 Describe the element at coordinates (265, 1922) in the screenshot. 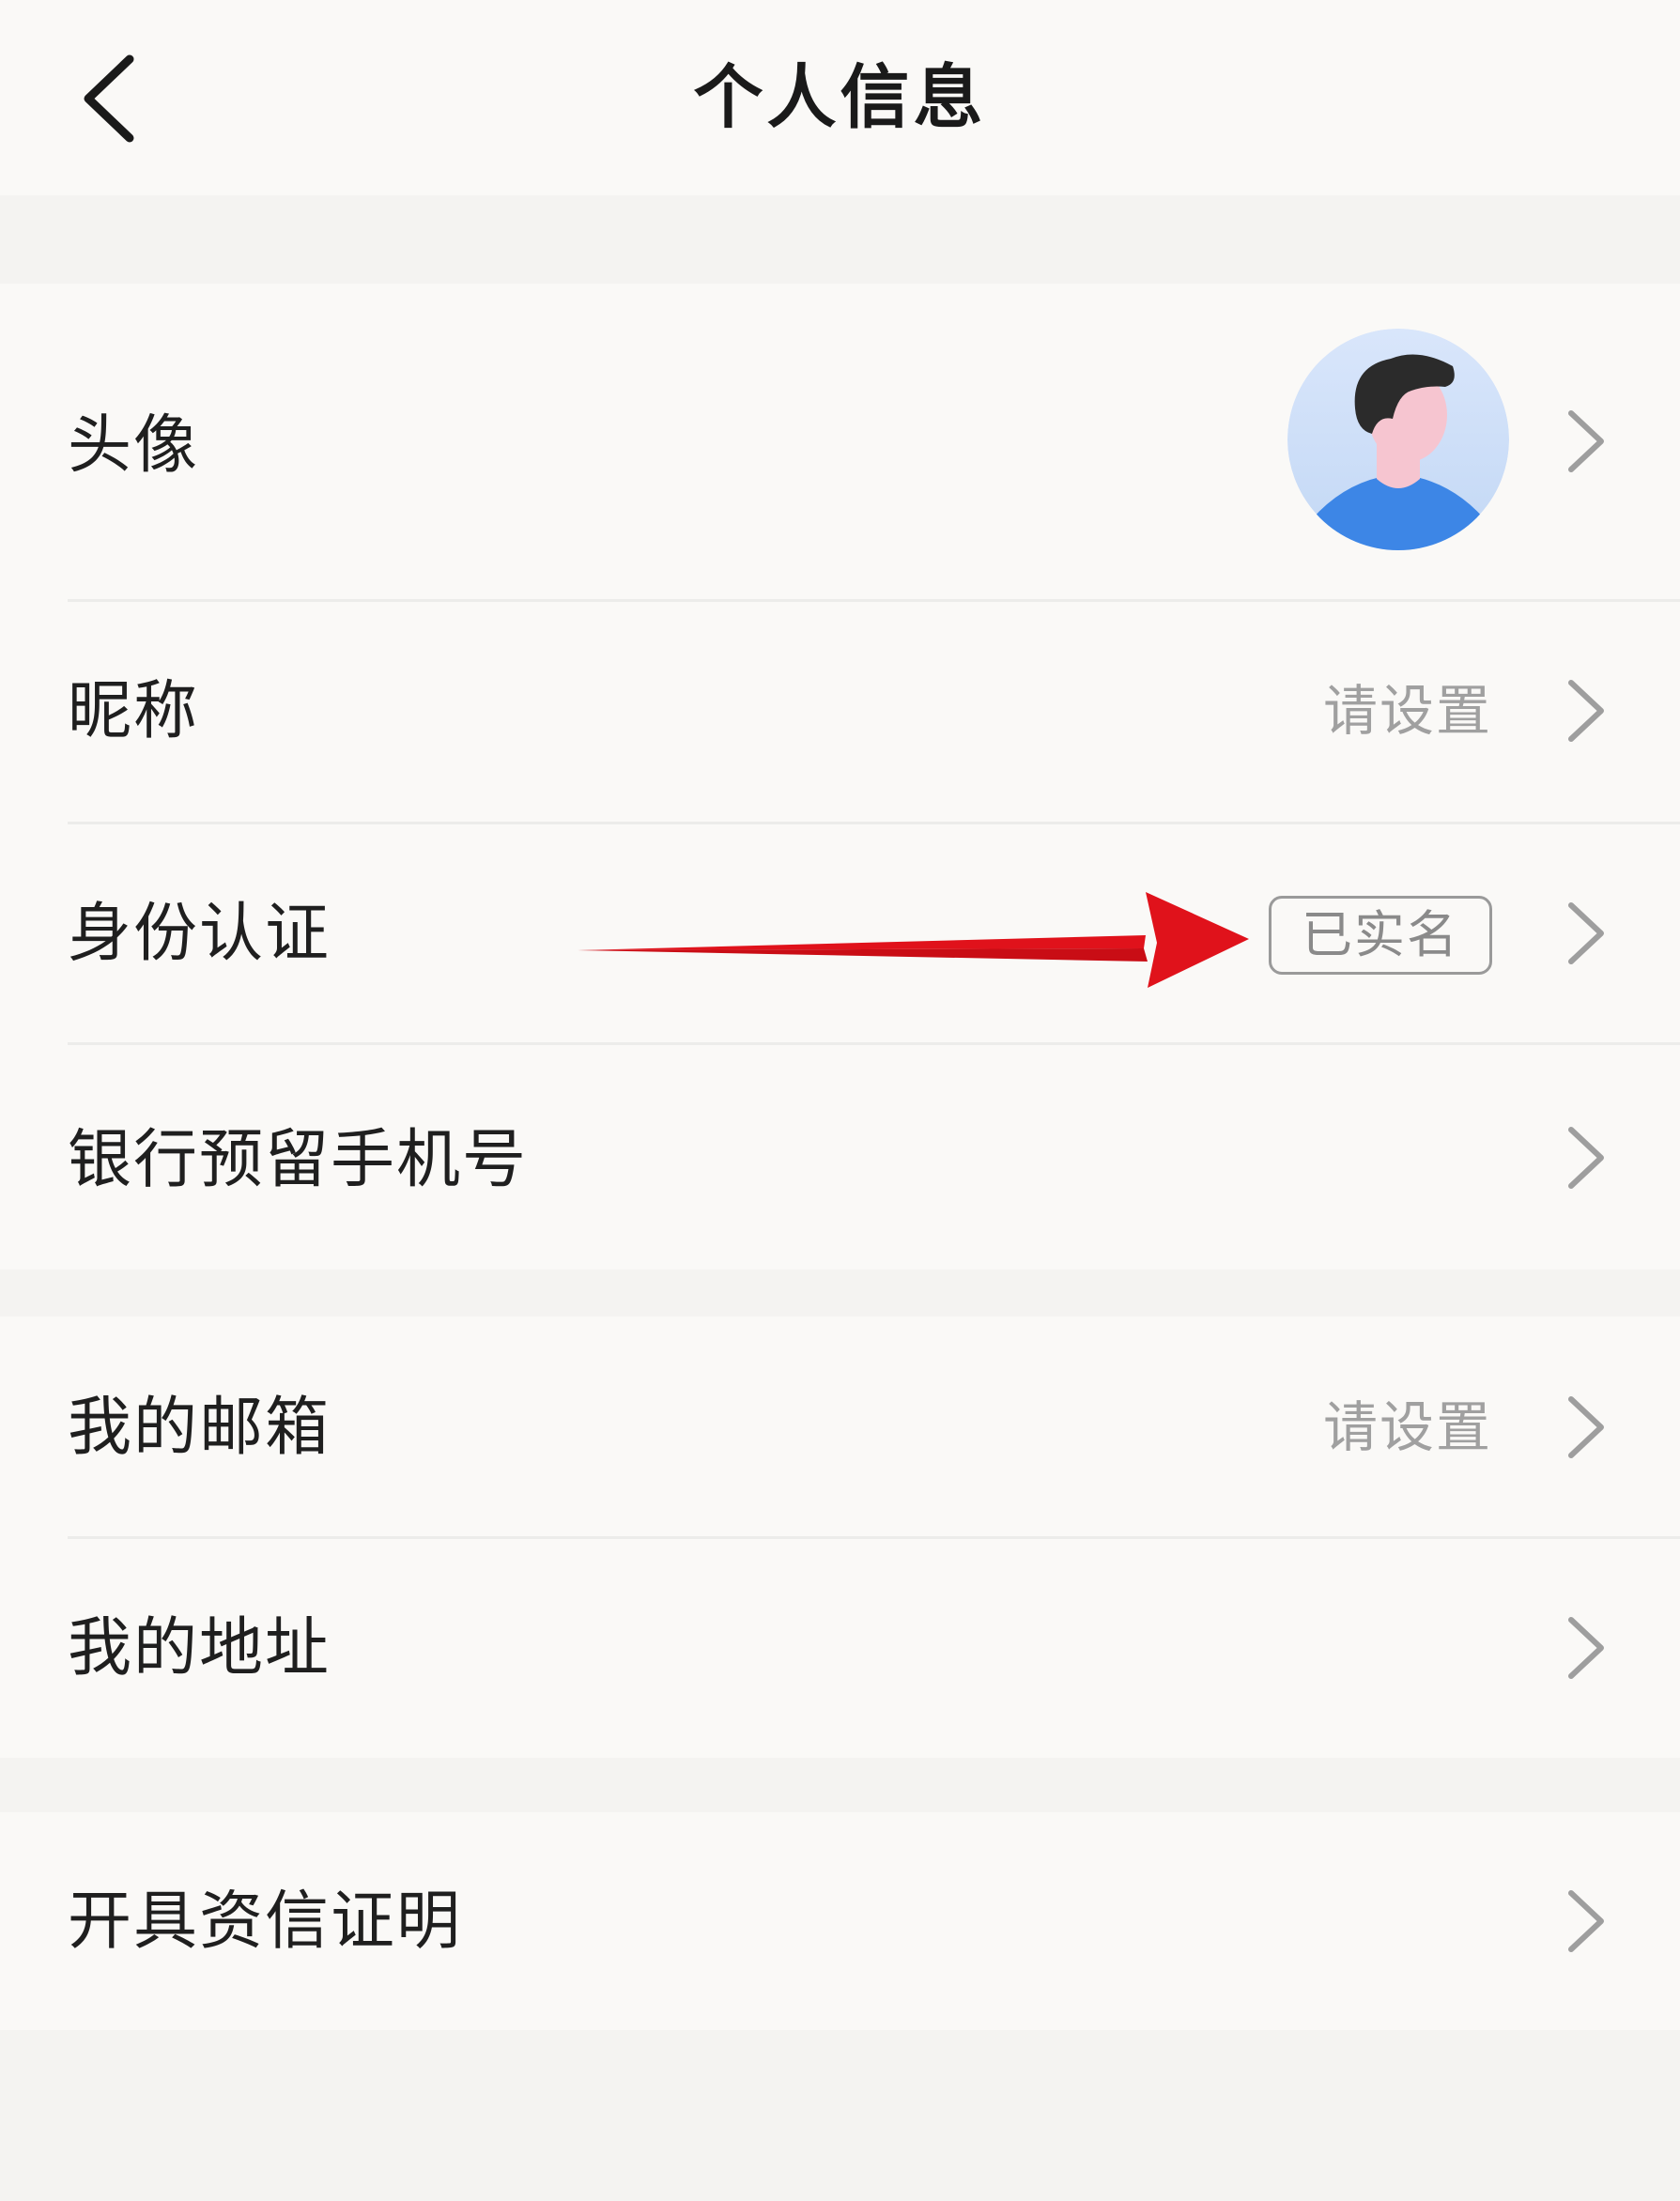

I see `row-label-credit-proof: 开具资信证明` at that location.